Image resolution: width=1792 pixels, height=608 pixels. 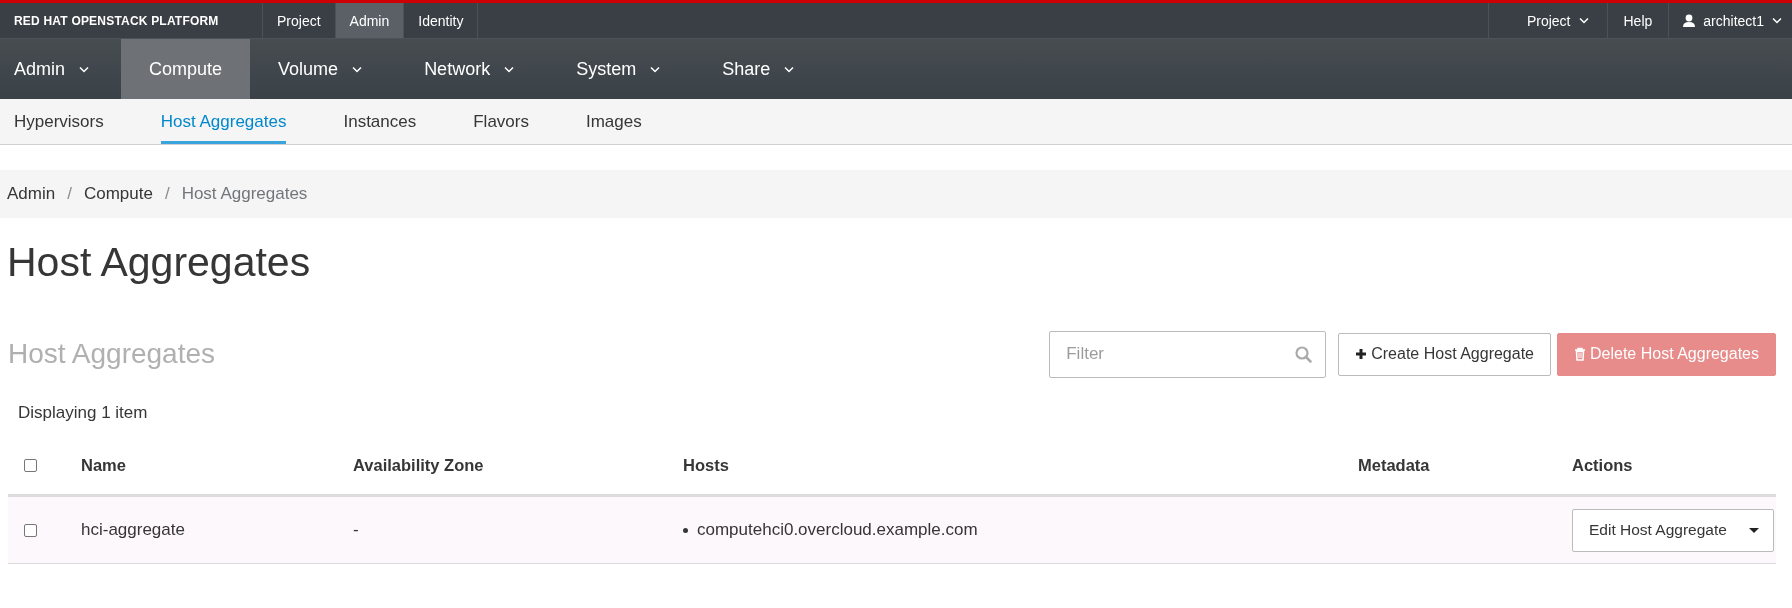 What do you see at coordinates (1689, 20) in the screenshot?
I see `user-icon` at bounding box center [1689, 20].